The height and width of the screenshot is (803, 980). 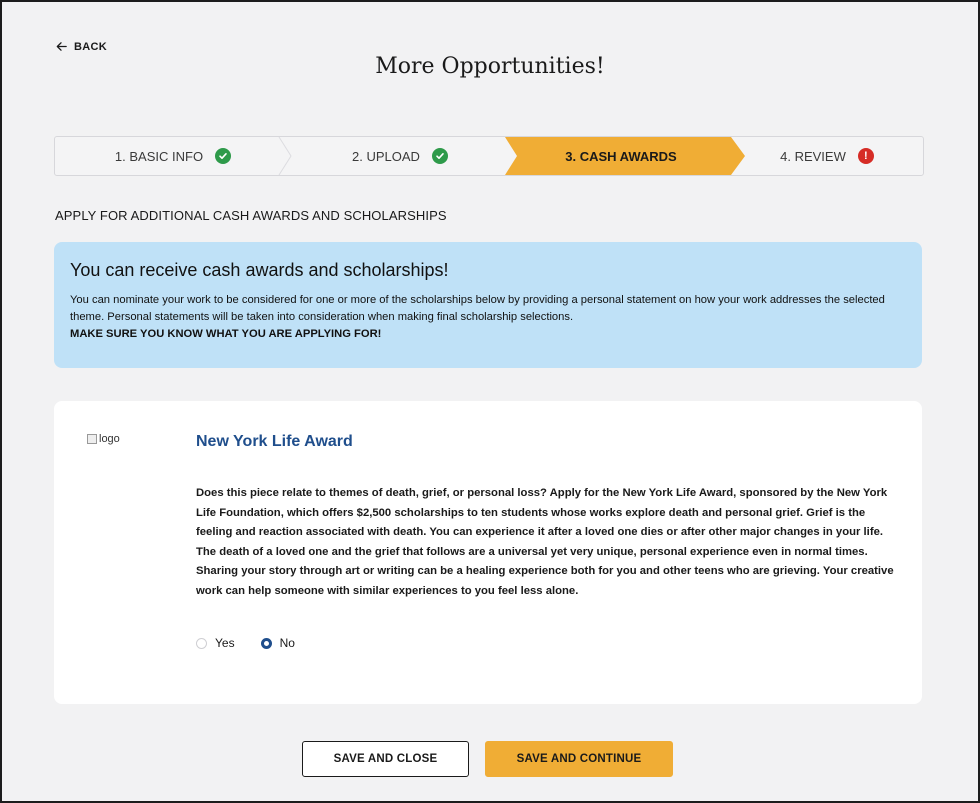 I want to click on award-title: New York Life Award, so click(x=274, y=441).